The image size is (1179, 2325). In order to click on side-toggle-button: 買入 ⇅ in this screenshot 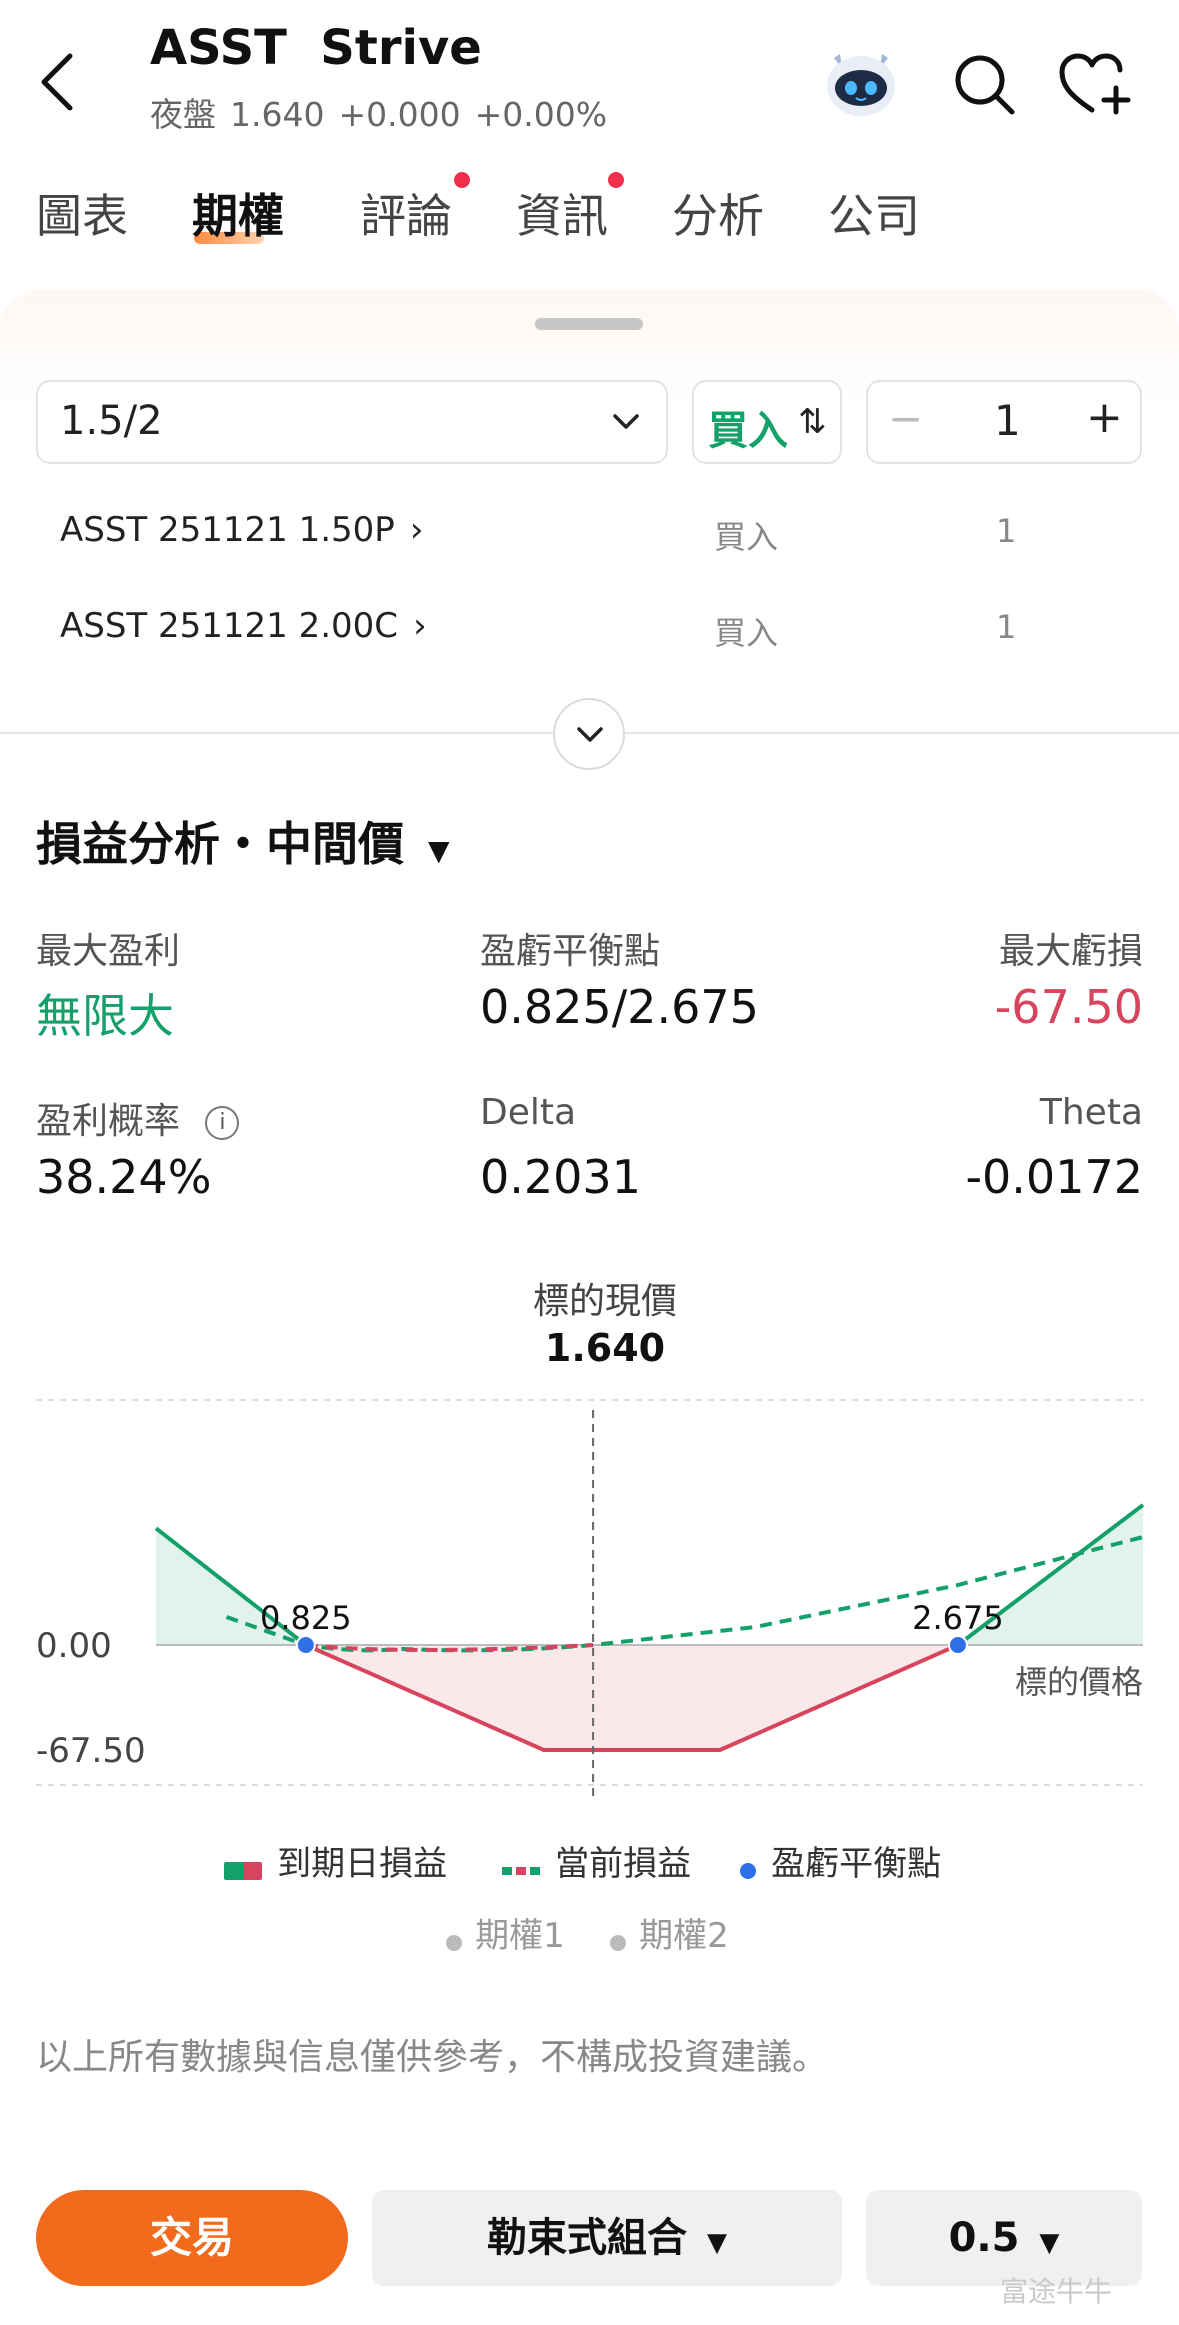, I will do `click(767, 422)`.